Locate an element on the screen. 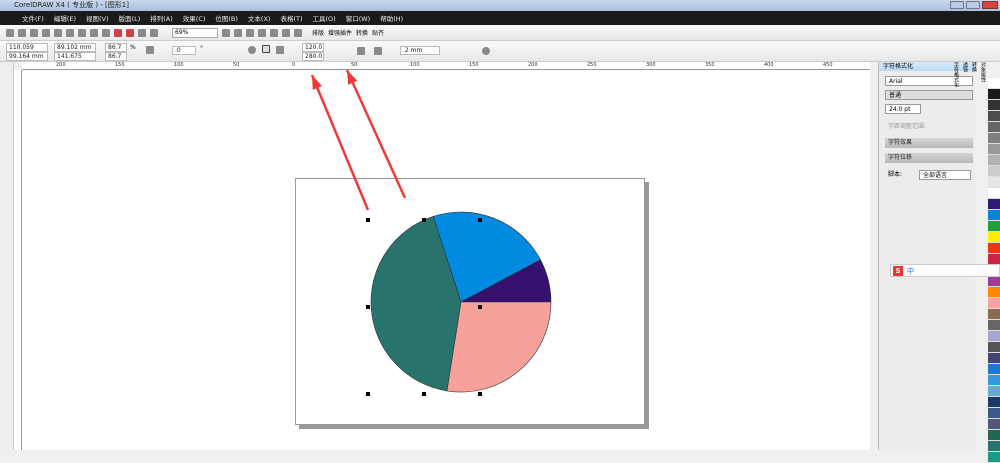 Image resolution: width=1000 pixels, height=463 pixels. sogou-logo-icon: S is located at coordinates (898, 270).